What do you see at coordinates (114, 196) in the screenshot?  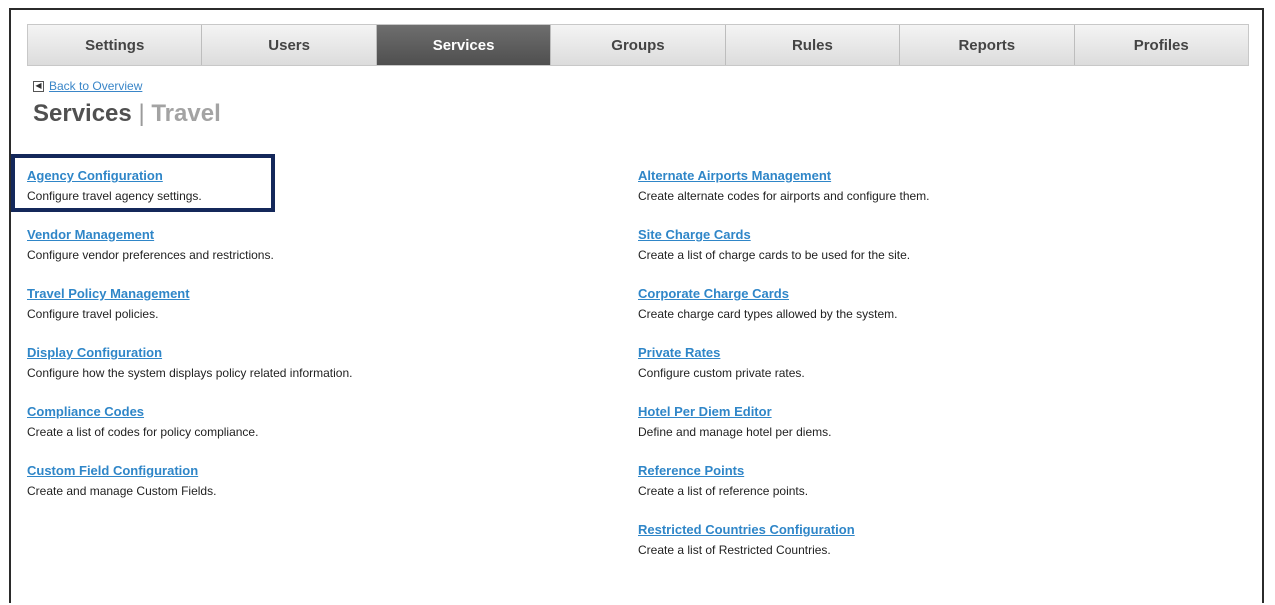 I see `item-description: Configure travel agency settings.` at bounding box center [114, 196].